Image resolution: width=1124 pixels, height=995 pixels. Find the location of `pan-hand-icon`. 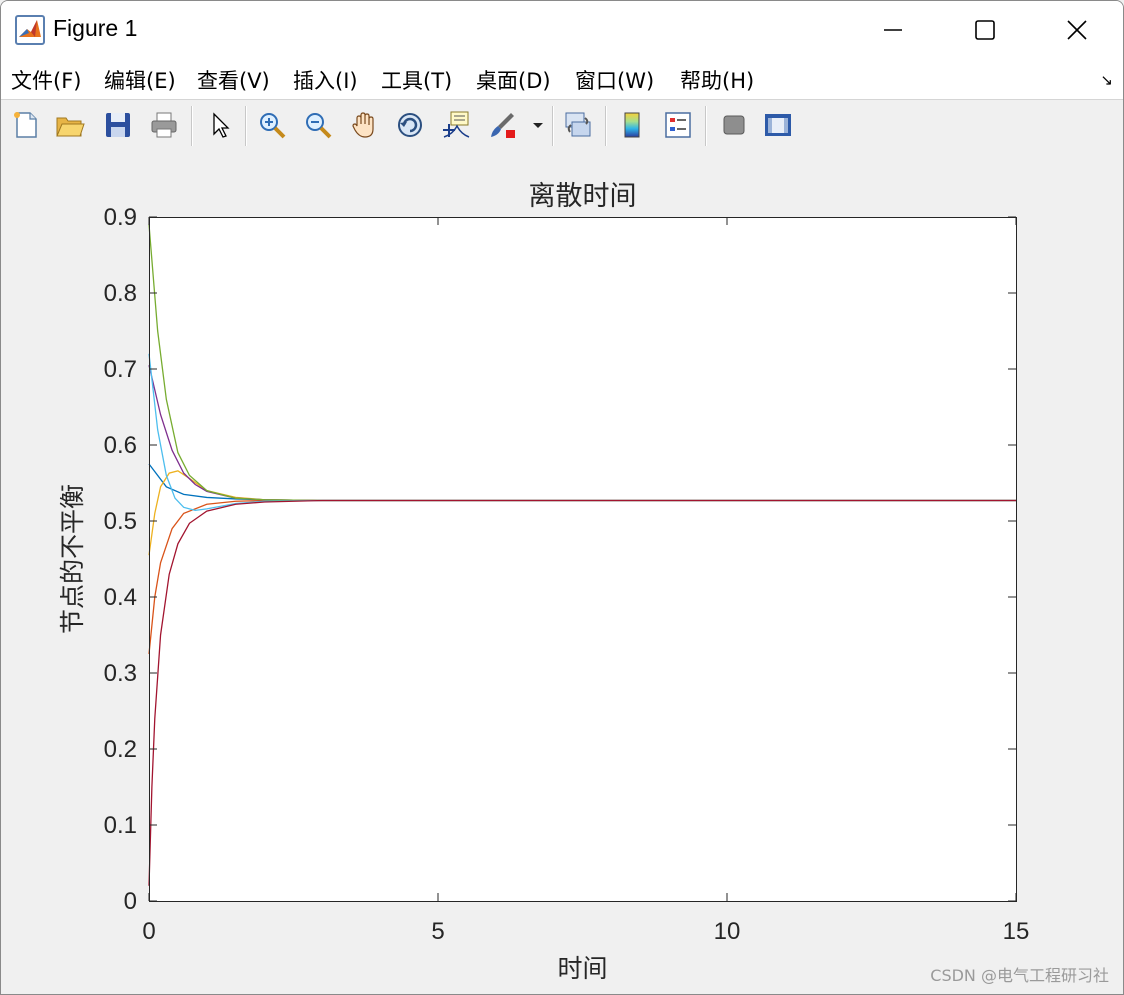

pan-hand-icon is located at coordinates (363, 125).